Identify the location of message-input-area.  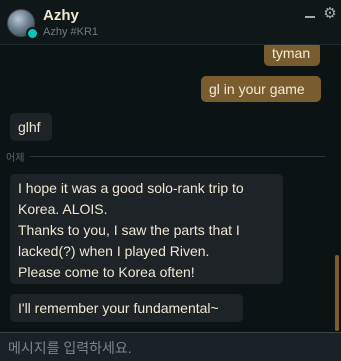
(170, 346).